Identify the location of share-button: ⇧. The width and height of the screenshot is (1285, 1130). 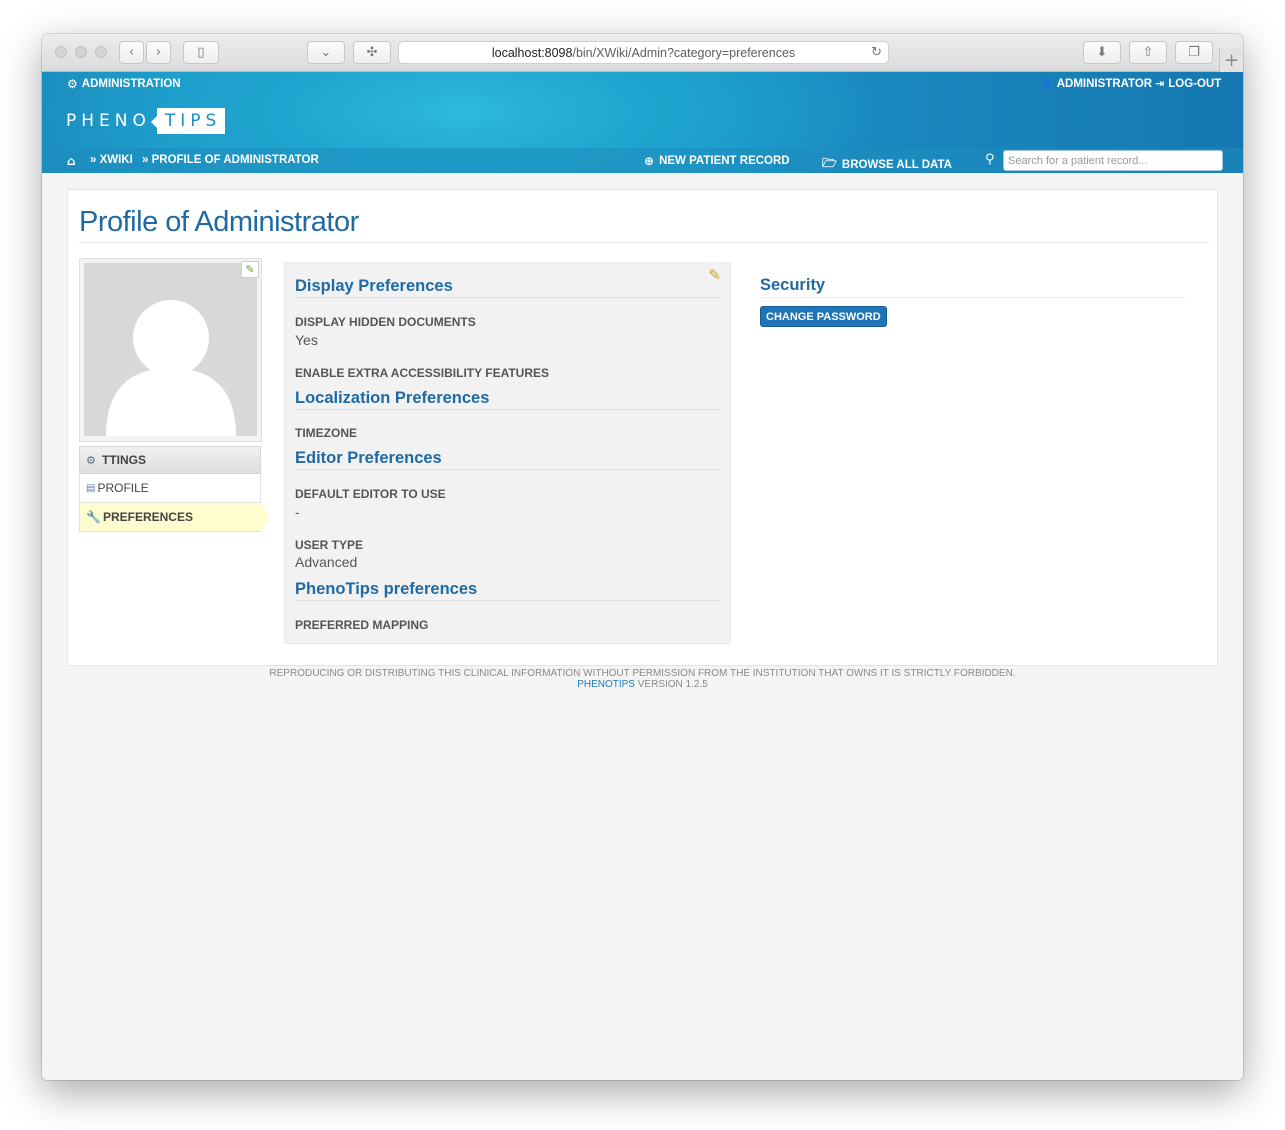
(1148, 52).